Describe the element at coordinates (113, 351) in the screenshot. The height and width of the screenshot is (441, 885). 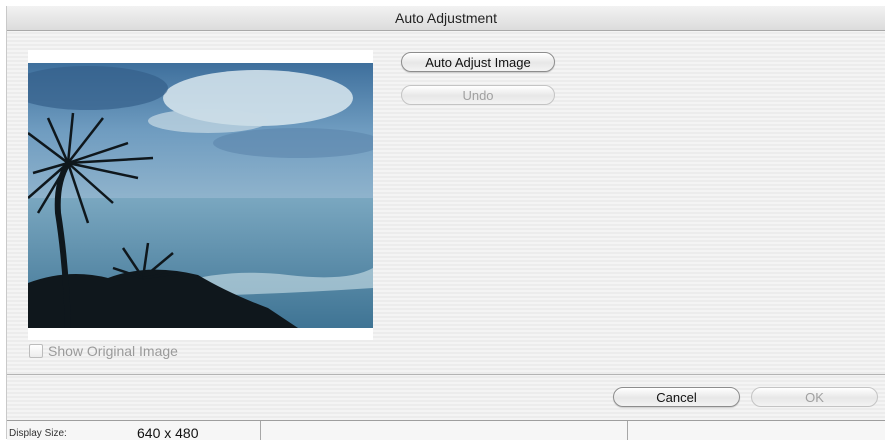
I see `show-original-image-label: Show Original Image` at that location.